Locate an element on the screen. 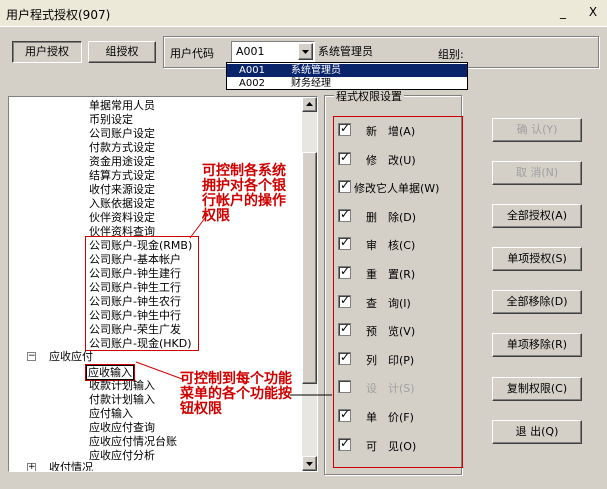 The image size is (607, 489). expand-icon: + is located at coordinates (31, 467).